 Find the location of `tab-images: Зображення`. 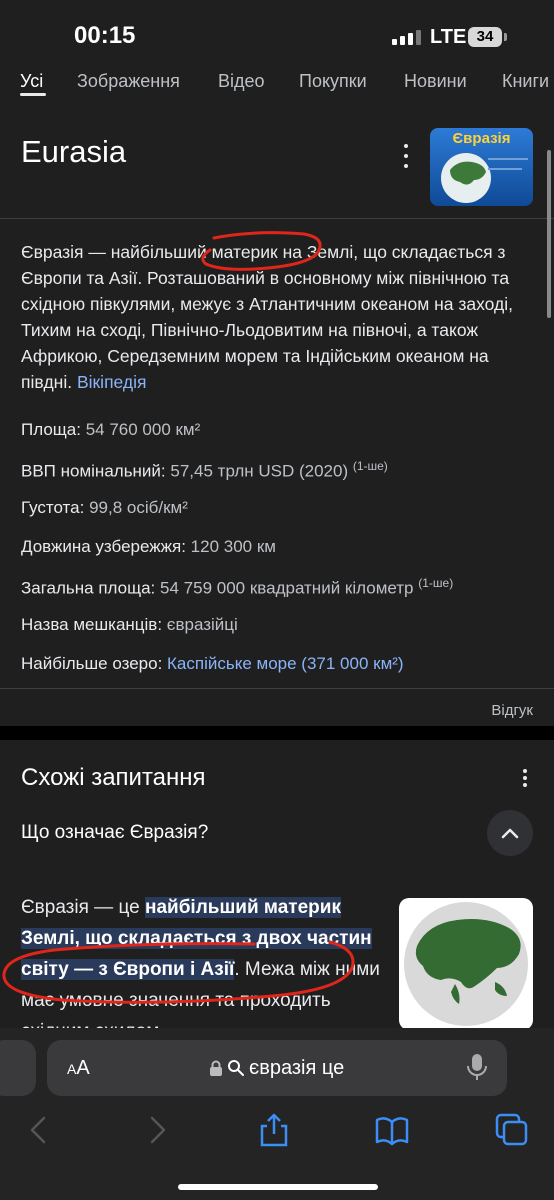

tab-images: Зображення is located at coordinates (128, 81).